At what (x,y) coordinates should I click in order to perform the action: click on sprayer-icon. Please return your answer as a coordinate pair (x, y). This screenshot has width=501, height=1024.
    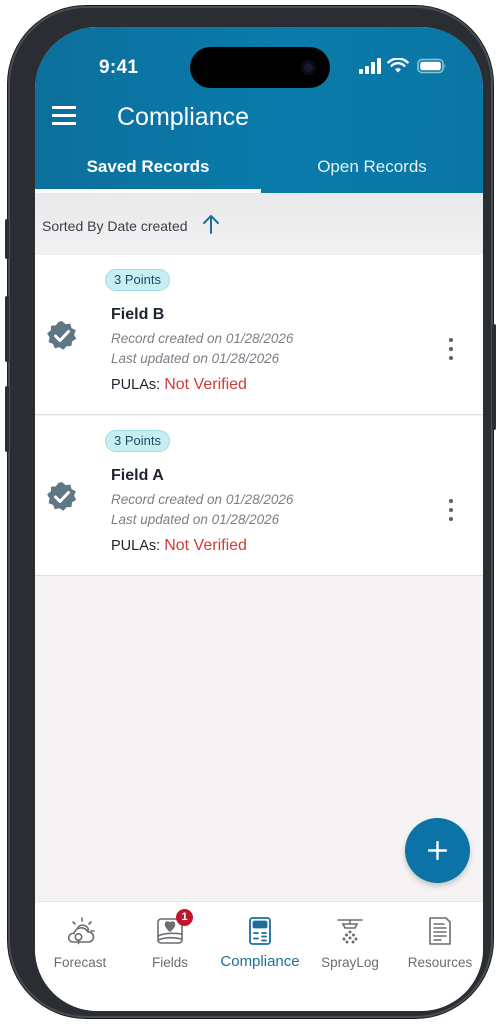
    Looking at the image, I should click on (350, 931).